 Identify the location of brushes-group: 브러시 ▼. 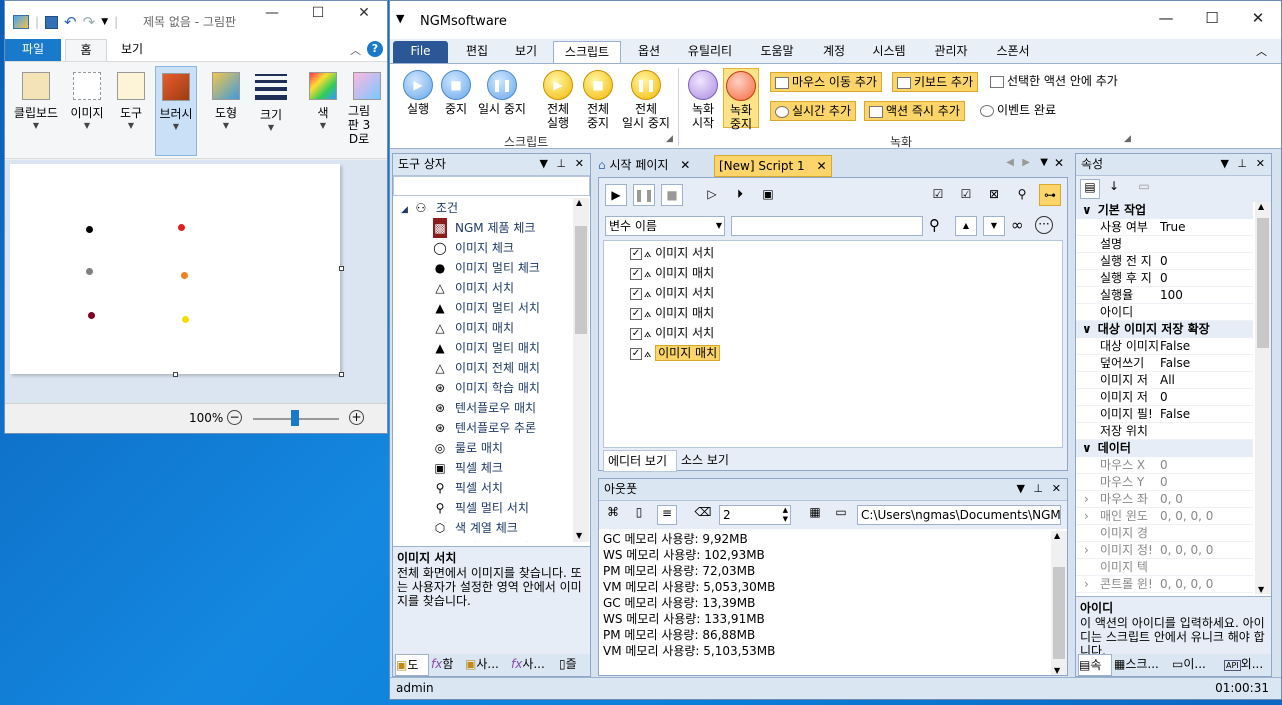
(176, 111).